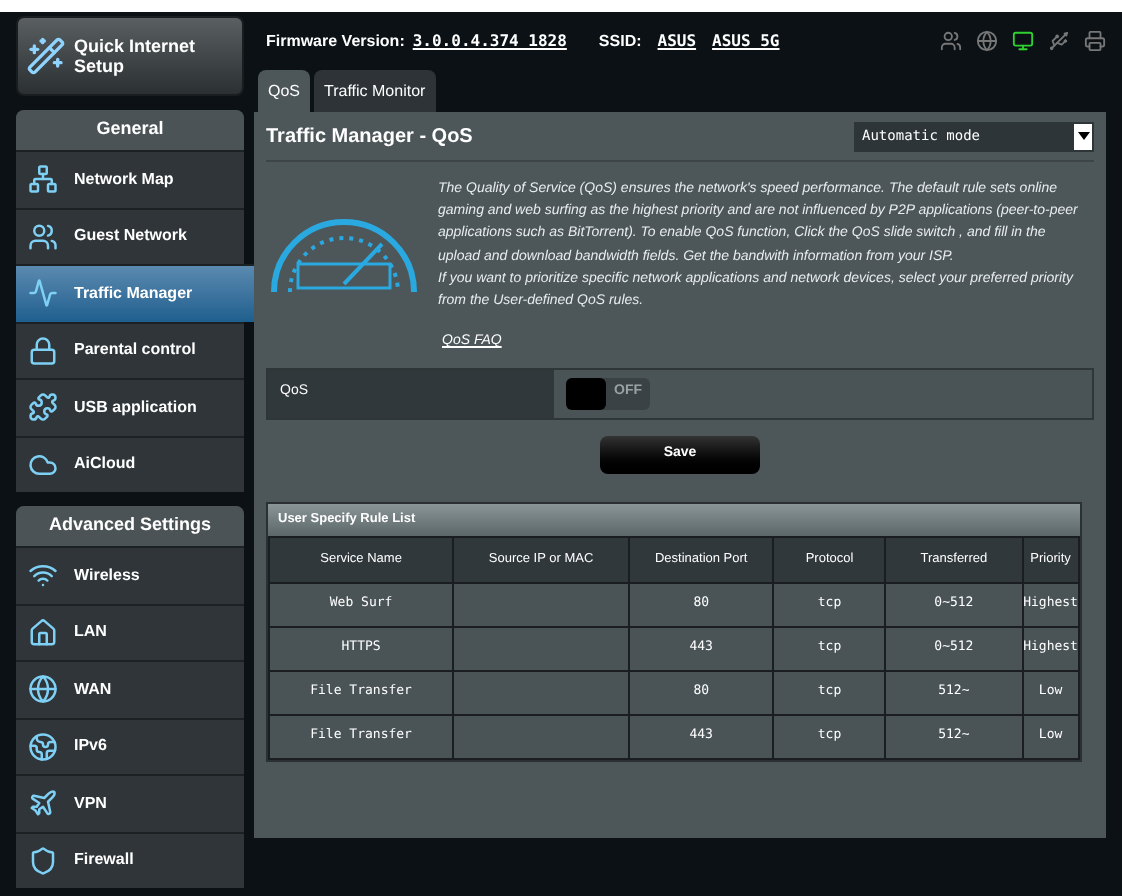 This screenshot has width=1122, height=896. What do you see at coordinates (130, 56) in the screenshot?
I see `quick-internet-setup-button: Quick Internet Setup` at bounding box center [130, 56].